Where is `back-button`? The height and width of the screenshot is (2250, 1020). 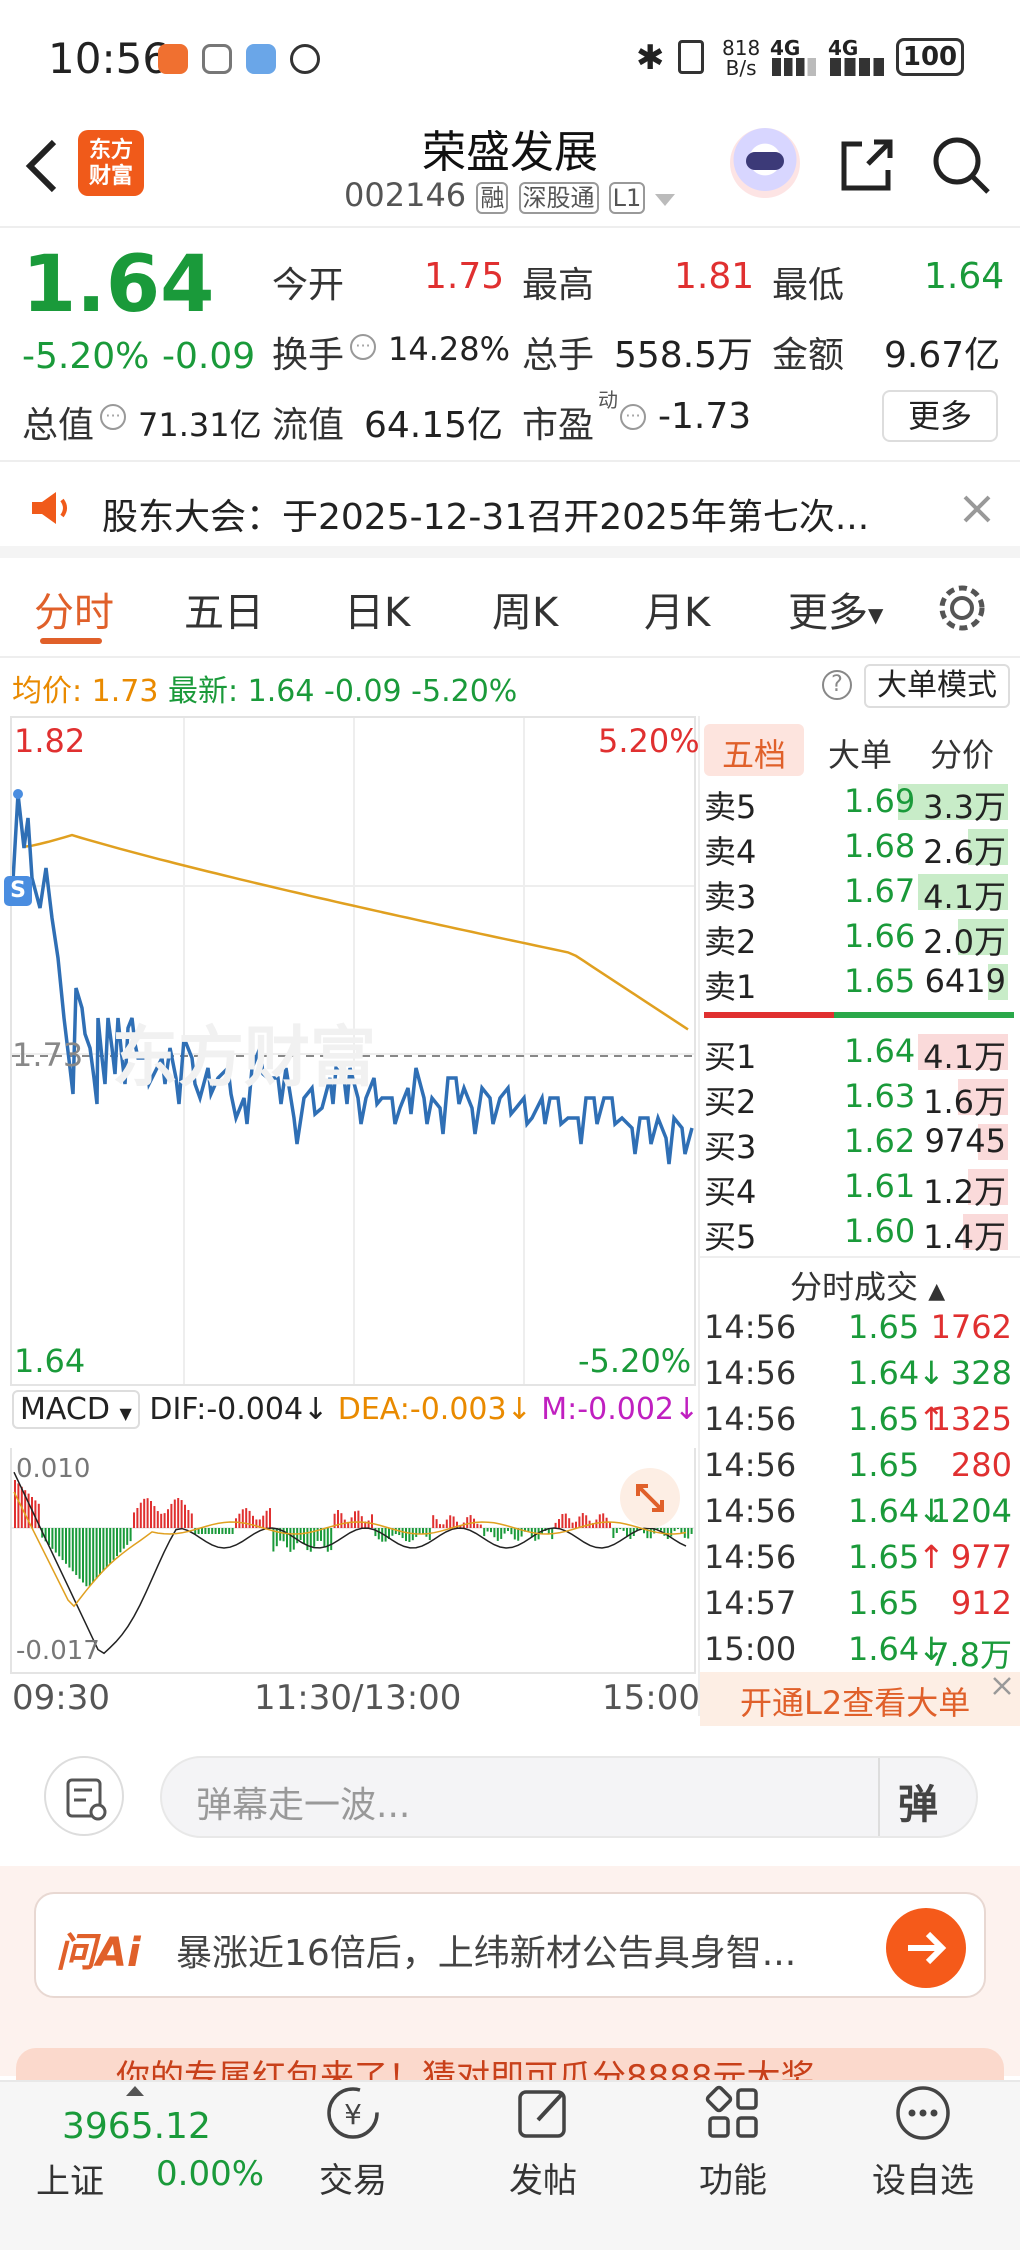 back-button is located at coordinates (43, 166).